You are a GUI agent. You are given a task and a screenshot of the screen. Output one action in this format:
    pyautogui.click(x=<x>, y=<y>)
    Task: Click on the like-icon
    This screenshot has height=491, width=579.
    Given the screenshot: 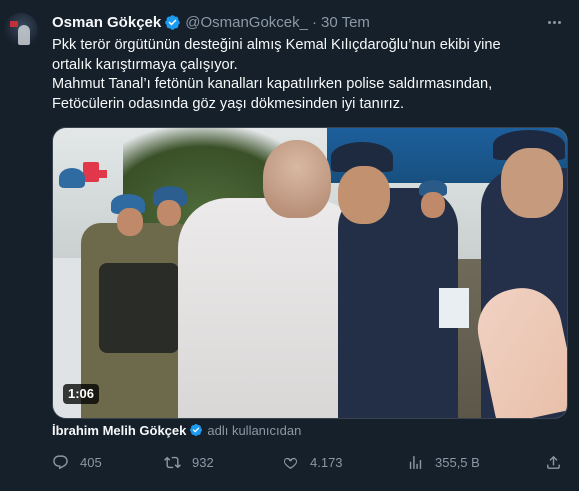 What is the action you would take?
    pyautogui.click(x=290, y=463)
    